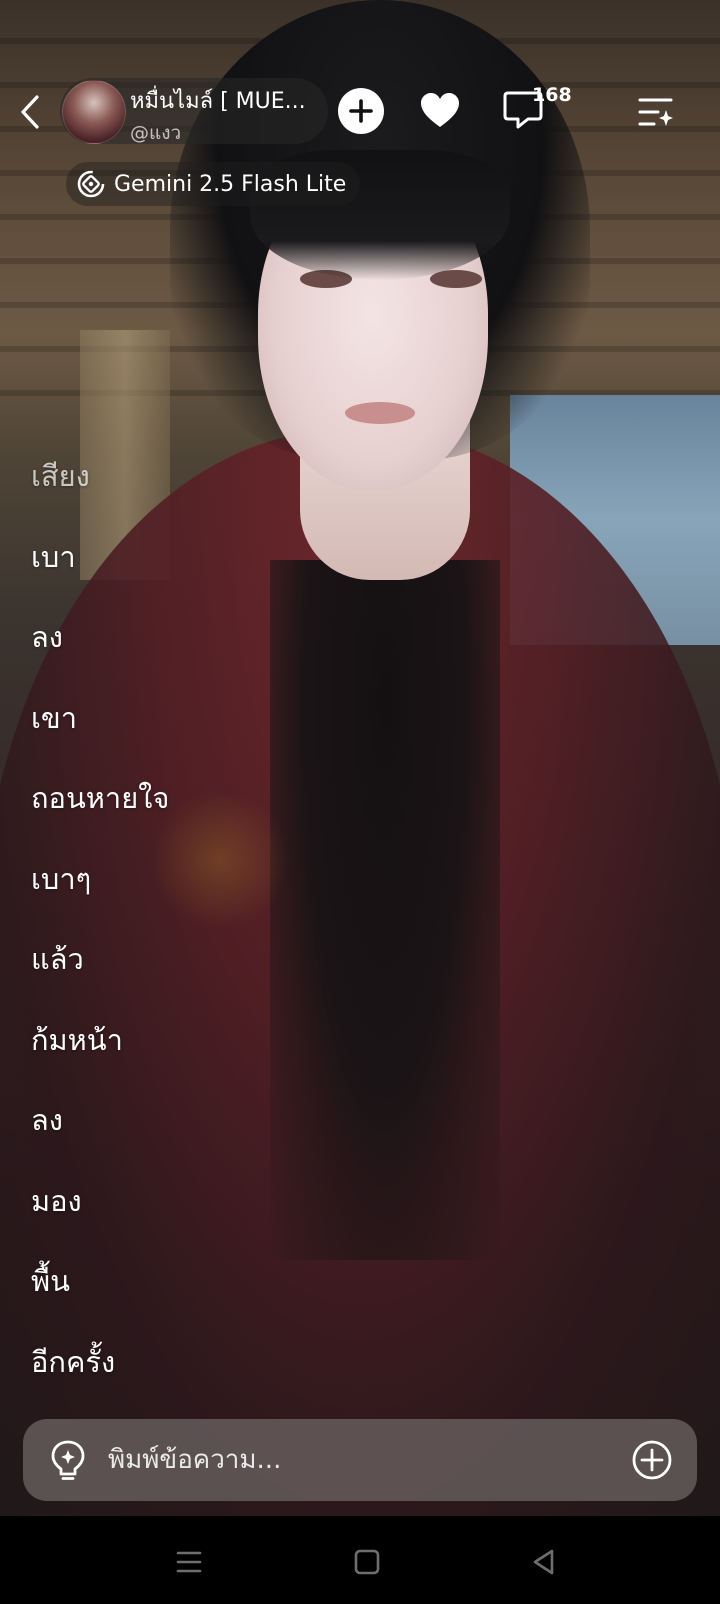  Describe the element at coordinates (552, 95) in the screenshot. I see `comment-count-badge: 168` at that location.